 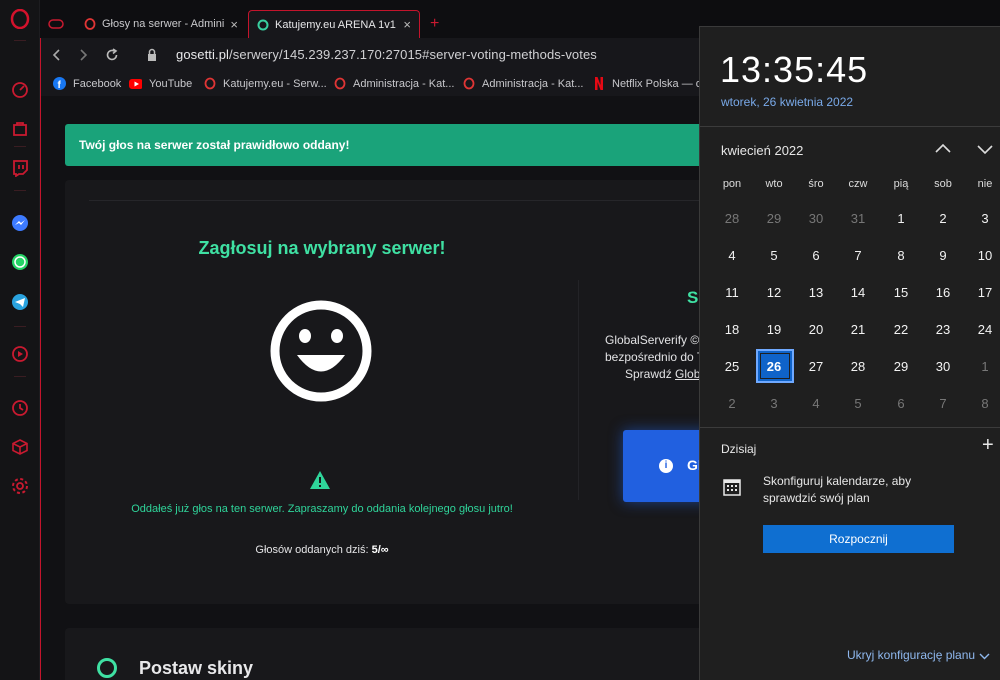 What do you see at coordinates (982, 330) in the screenshot?
I see `calendar-day: 24` at bounding box center [982, 330].